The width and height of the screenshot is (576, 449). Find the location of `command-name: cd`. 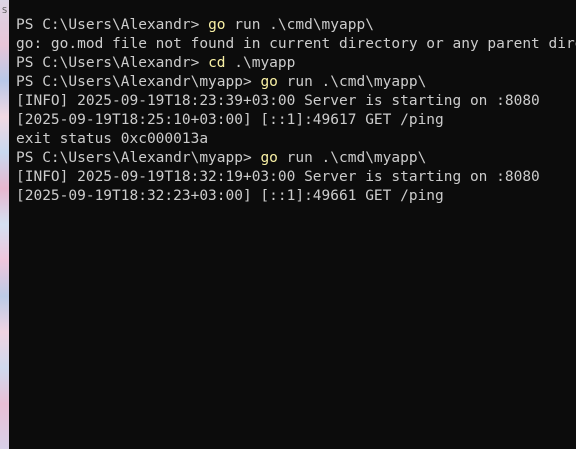

command-name: cd is located at coordinates (217, 63).